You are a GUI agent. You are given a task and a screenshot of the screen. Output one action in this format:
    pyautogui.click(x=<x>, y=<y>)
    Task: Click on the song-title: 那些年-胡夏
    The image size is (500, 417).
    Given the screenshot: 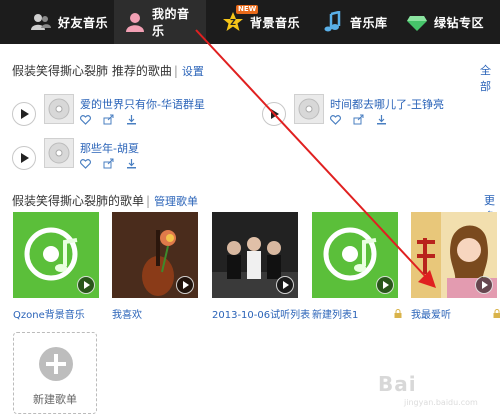 What is the action you would take?
    pyautogui.click(x=109, y=148)
    